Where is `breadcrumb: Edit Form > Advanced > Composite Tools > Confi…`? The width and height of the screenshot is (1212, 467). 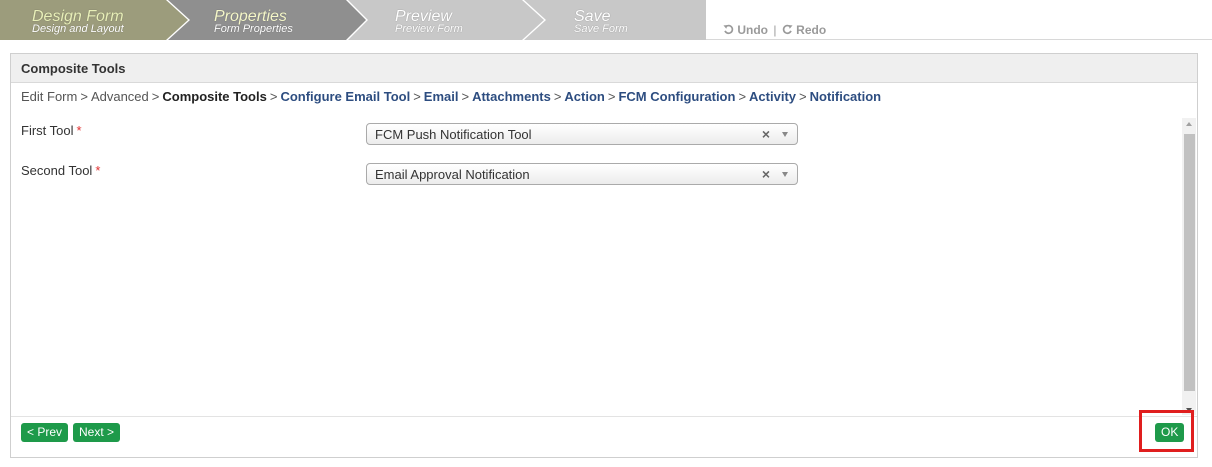
breadcrumb: Edit Form > Advanced > Composite Tools > Confi… is located at coordinates (451, 96).